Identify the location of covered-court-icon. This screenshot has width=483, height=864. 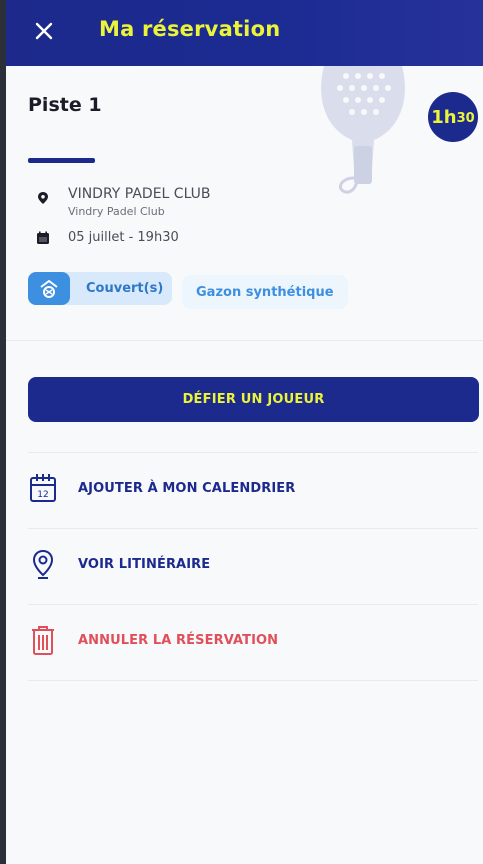
(49, 288).